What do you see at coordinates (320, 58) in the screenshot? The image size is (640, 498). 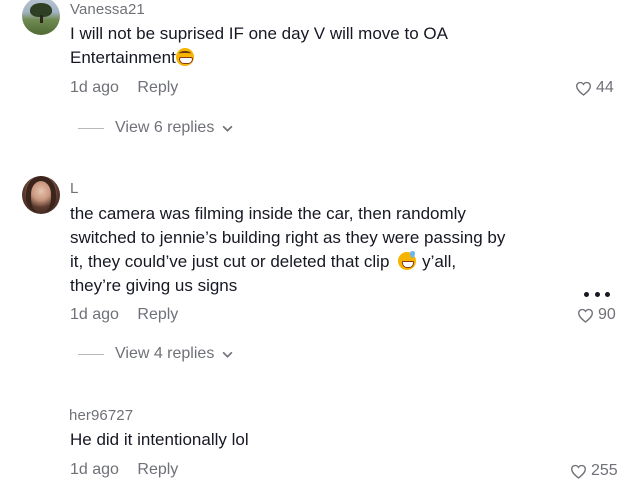 I see `comment-text-line: Entertainment` at bounding box center [320, 58].